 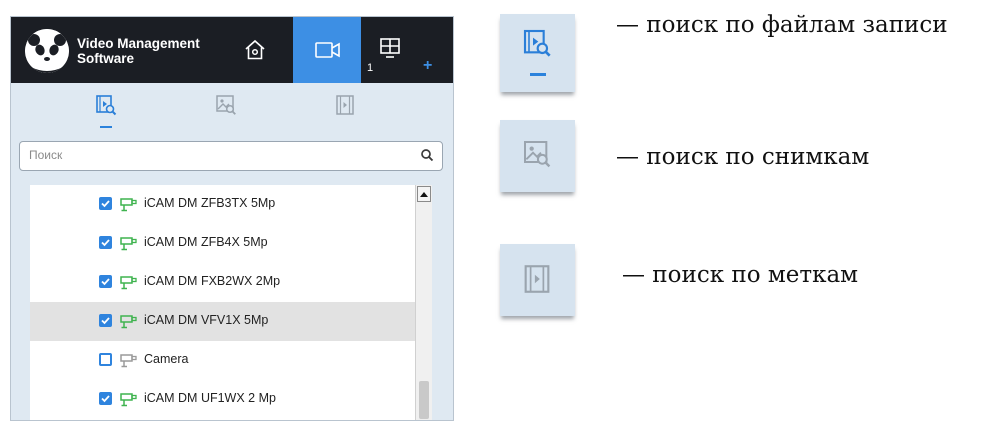 What do you see at coordinates (138, 43) in the screenshot?
I see `app-title-line1: Video Management` at bounding box center [138, 43].